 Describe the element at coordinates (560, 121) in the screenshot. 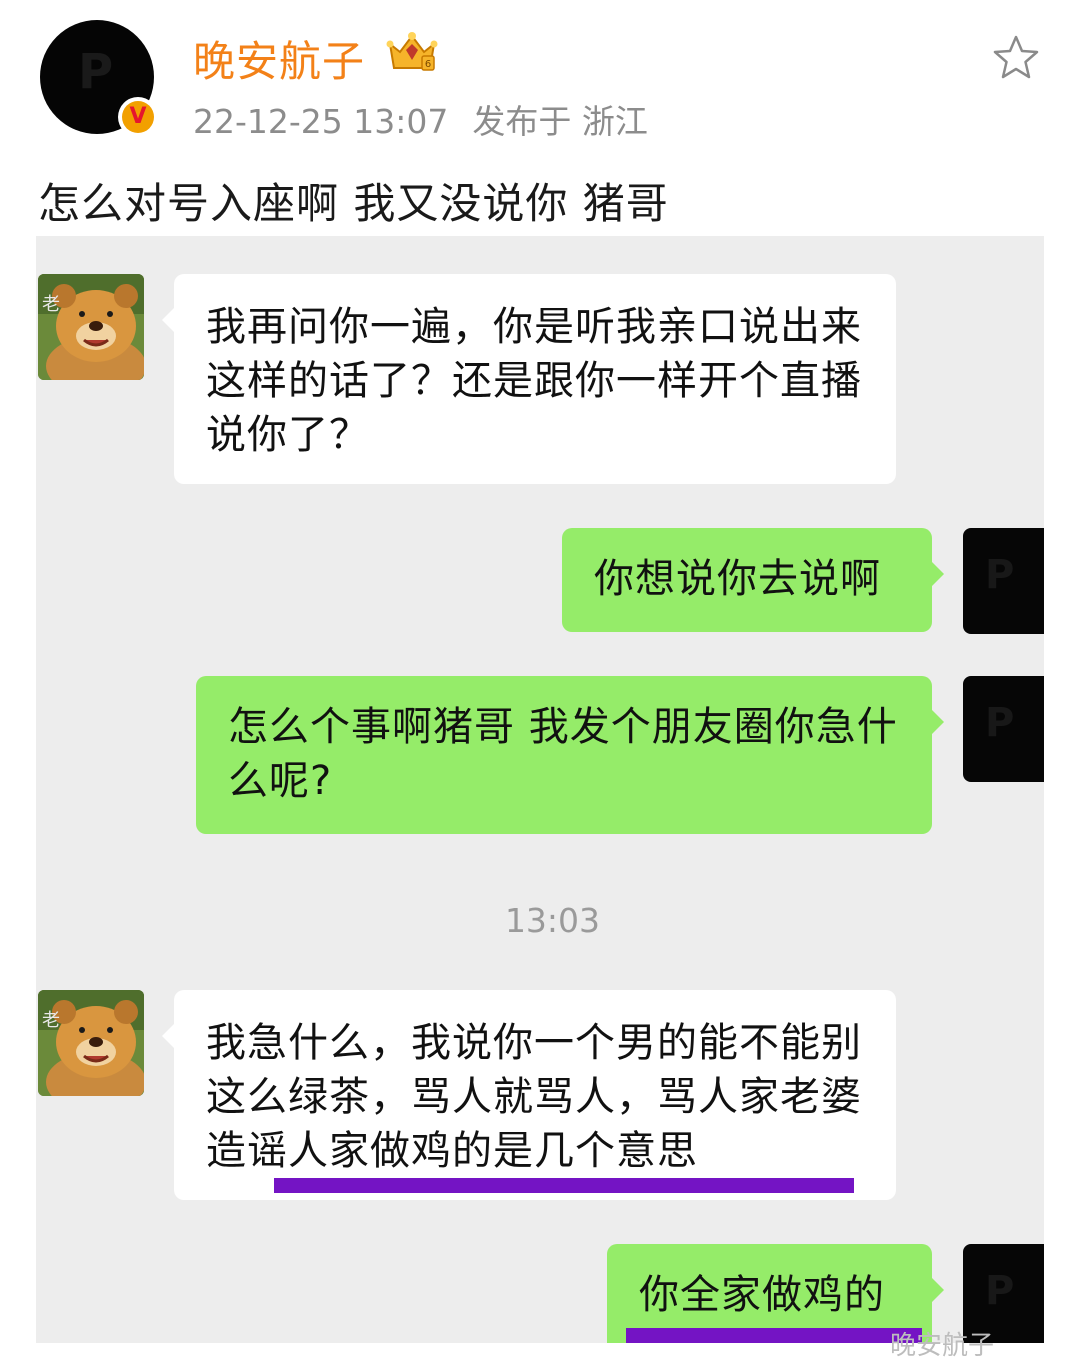

I see `post-location: 发布于 浙江` at that location.